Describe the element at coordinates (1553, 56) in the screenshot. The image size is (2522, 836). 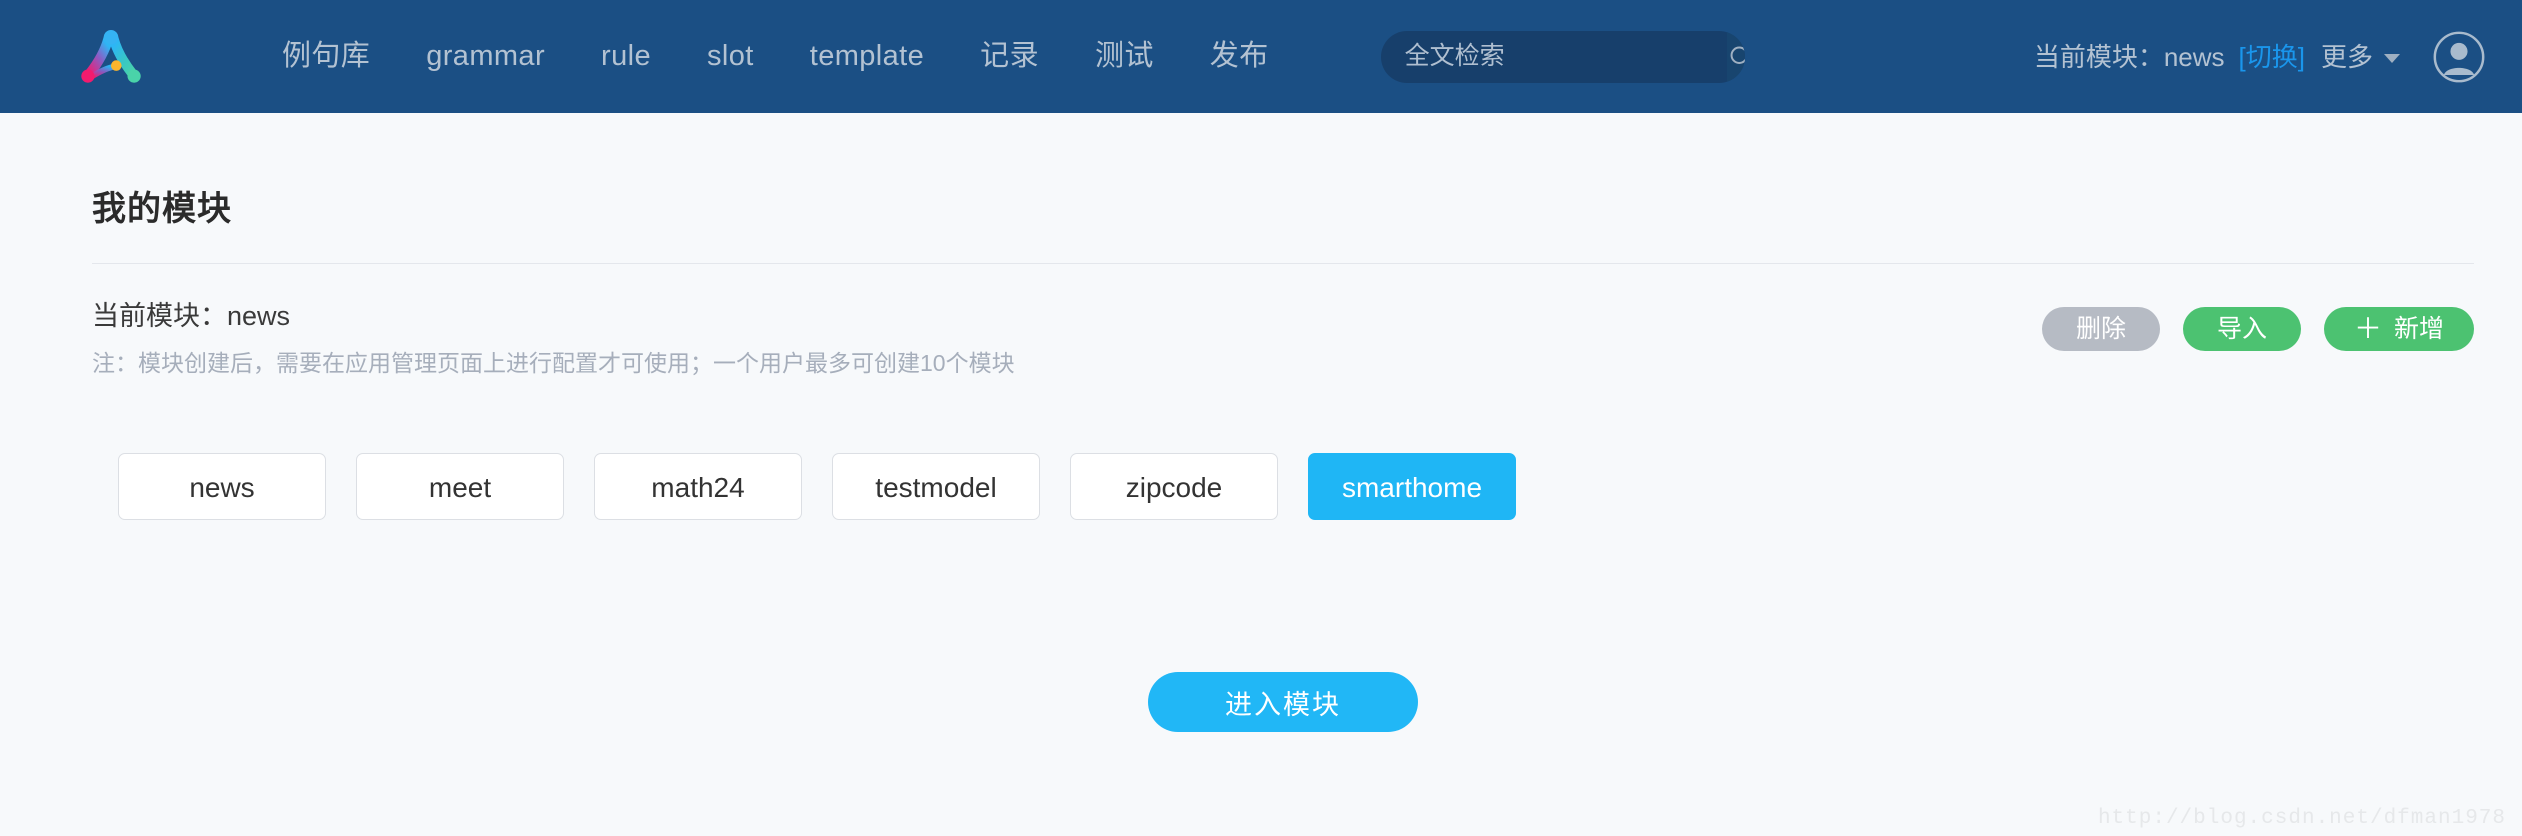
I see `search-input` at that location.